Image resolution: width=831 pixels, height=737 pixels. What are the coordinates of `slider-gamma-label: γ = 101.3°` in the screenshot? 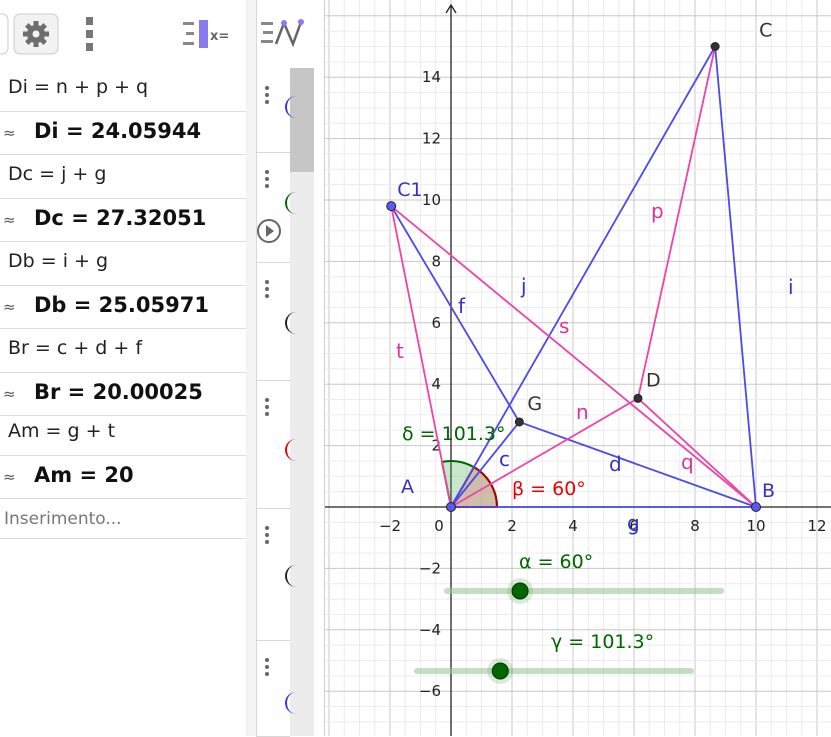 It's located at (602, 642).